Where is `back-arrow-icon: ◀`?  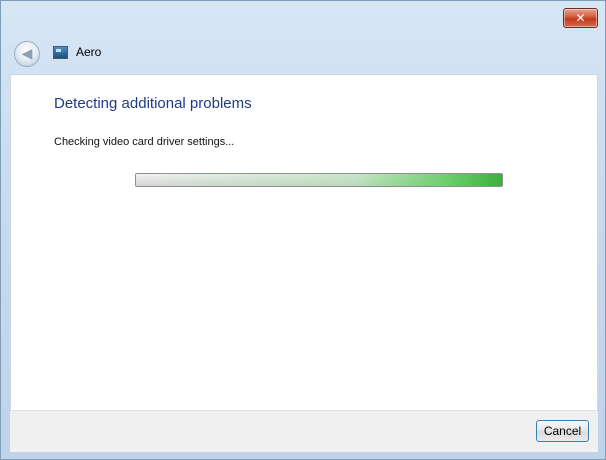
back-arrow-icon: ◀ is located at coordinates (27, 54).